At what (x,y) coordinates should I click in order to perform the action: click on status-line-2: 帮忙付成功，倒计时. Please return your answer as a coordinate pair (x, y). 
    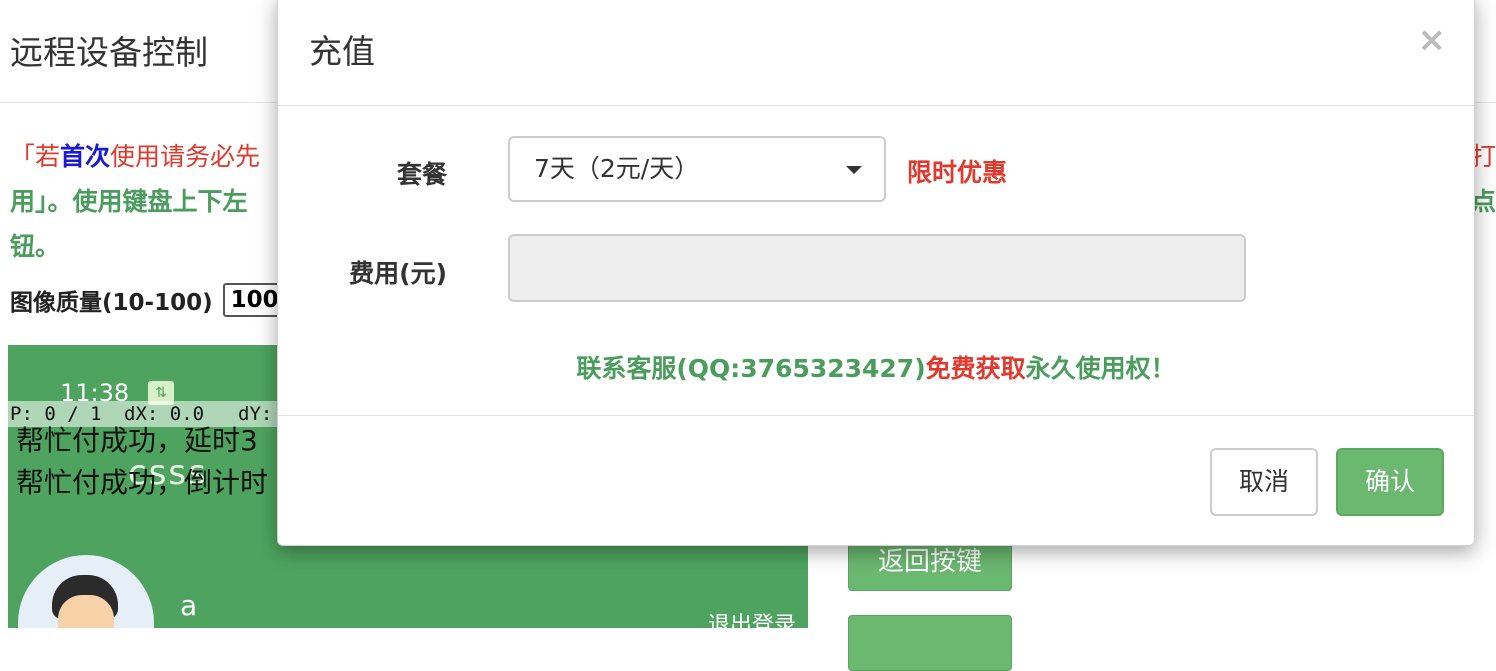
    Looking at the image, I should click on (142, 482).